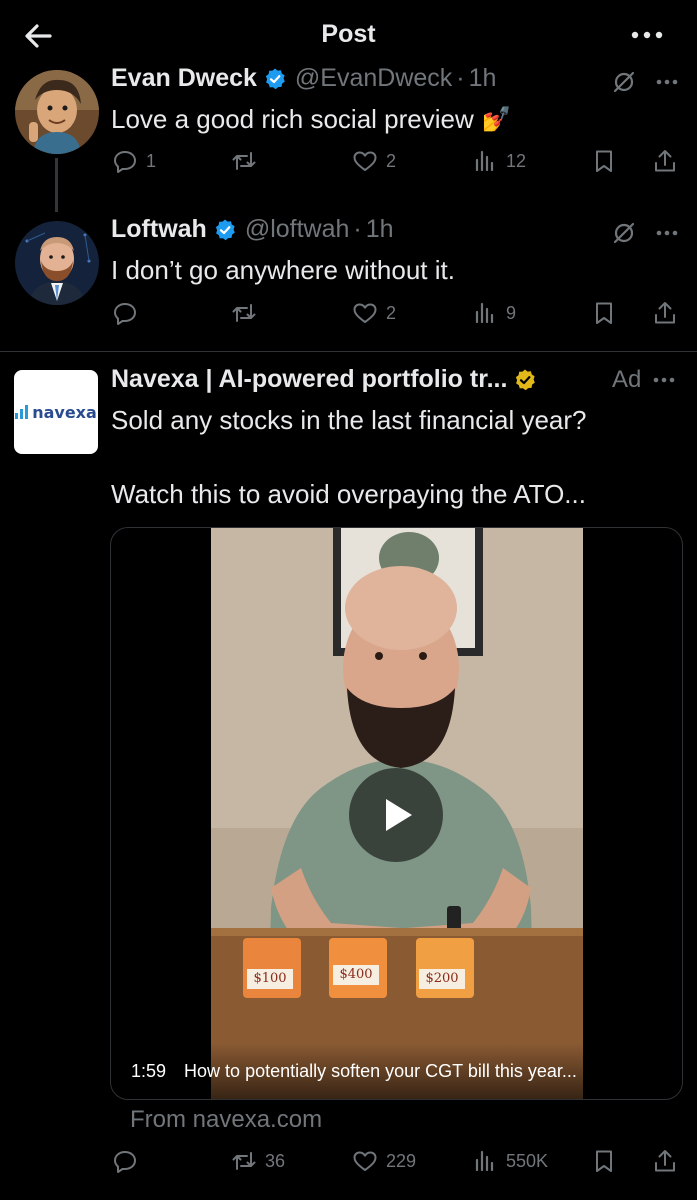 This screenshot has width=697, height=1200. What do you see at coordinates (646, 233) in the screenshot?
I see `tweet-controls-loftwah` at bounding box center [646, 233].